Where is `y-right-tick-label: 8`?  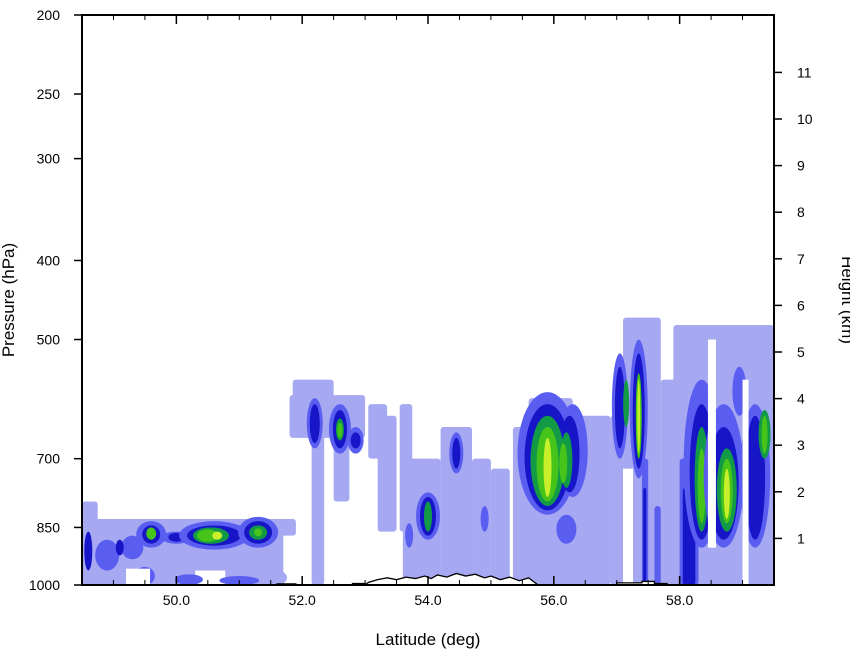
y-right-tick-label: 8 is located at coordinates (801, 212).